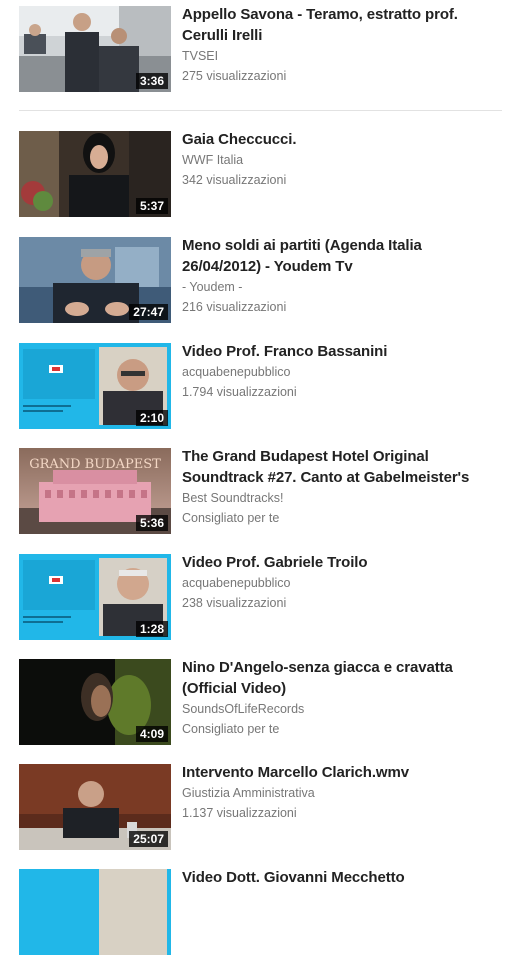 The width and height of the screenshot is (510, 959). Describe the element at coordinates (342, 139) in the screenshot. I see `video-title: Gaia Checcucci.` at that location.